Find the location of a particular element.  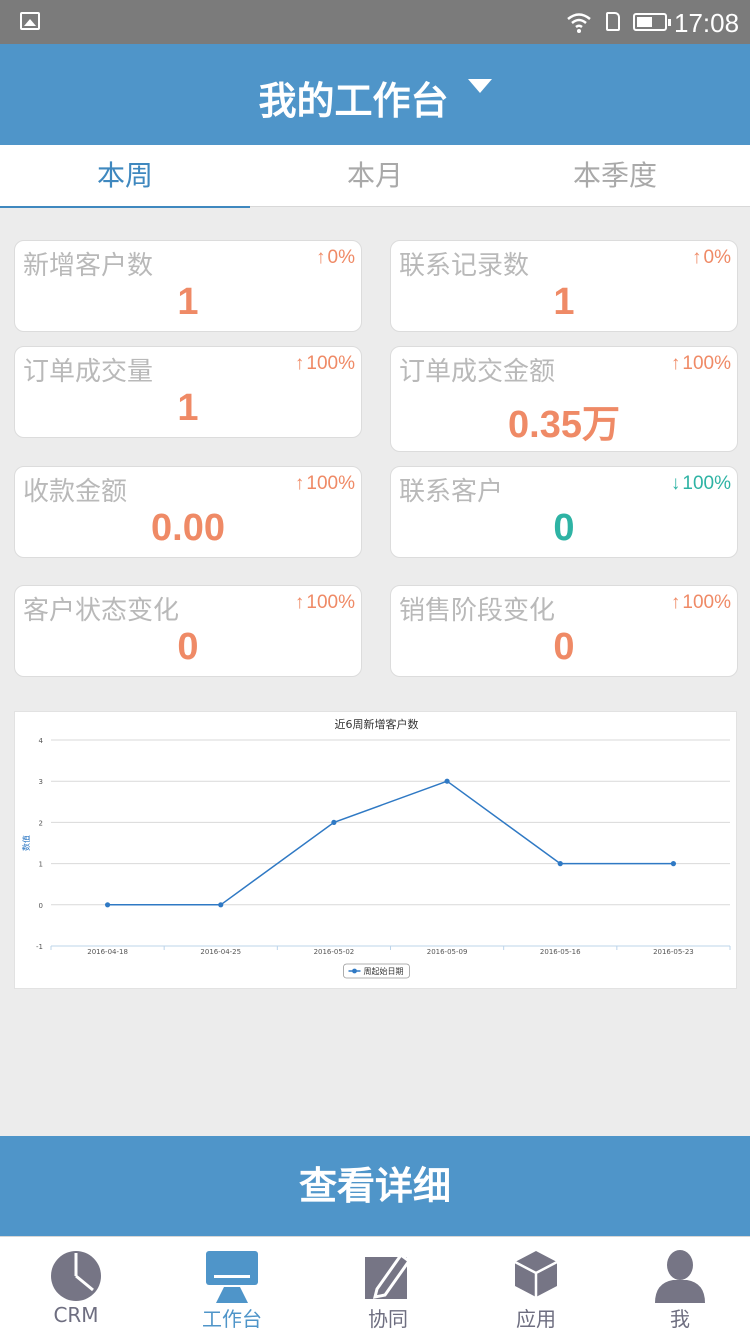

cube-icon is located at coordinates (536, 1274).